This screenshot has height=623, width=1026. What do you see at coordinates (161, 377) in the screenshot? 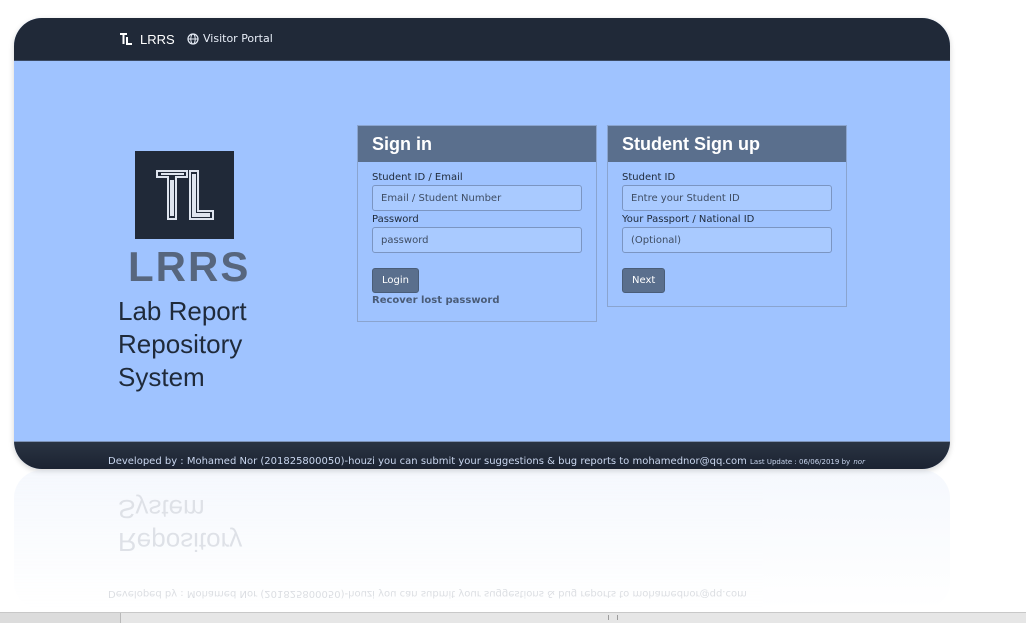
I see `system-name-line: System` at bounding box center [161, 377].